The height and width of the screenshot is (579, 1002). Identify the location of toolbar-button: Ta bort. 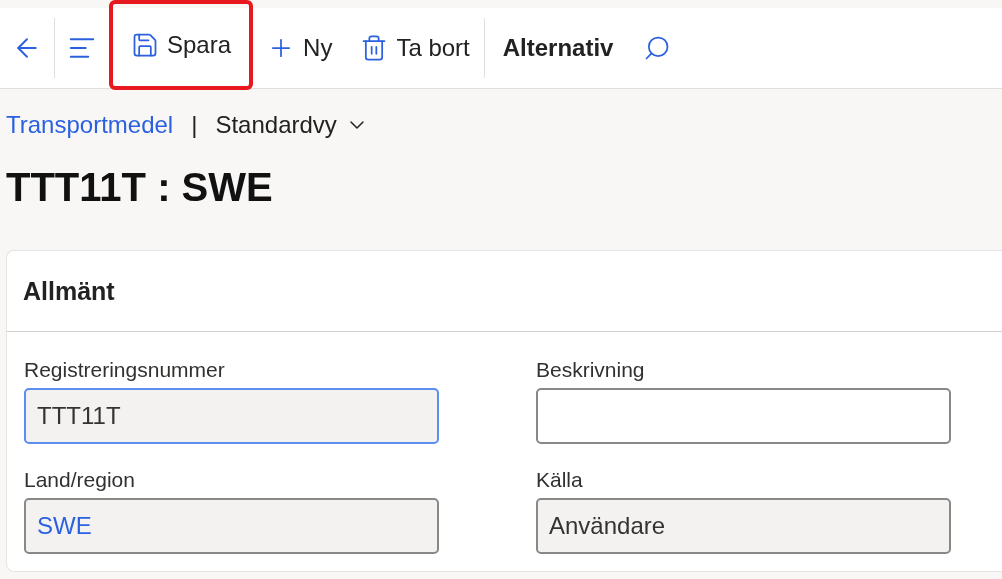
(415, 48).